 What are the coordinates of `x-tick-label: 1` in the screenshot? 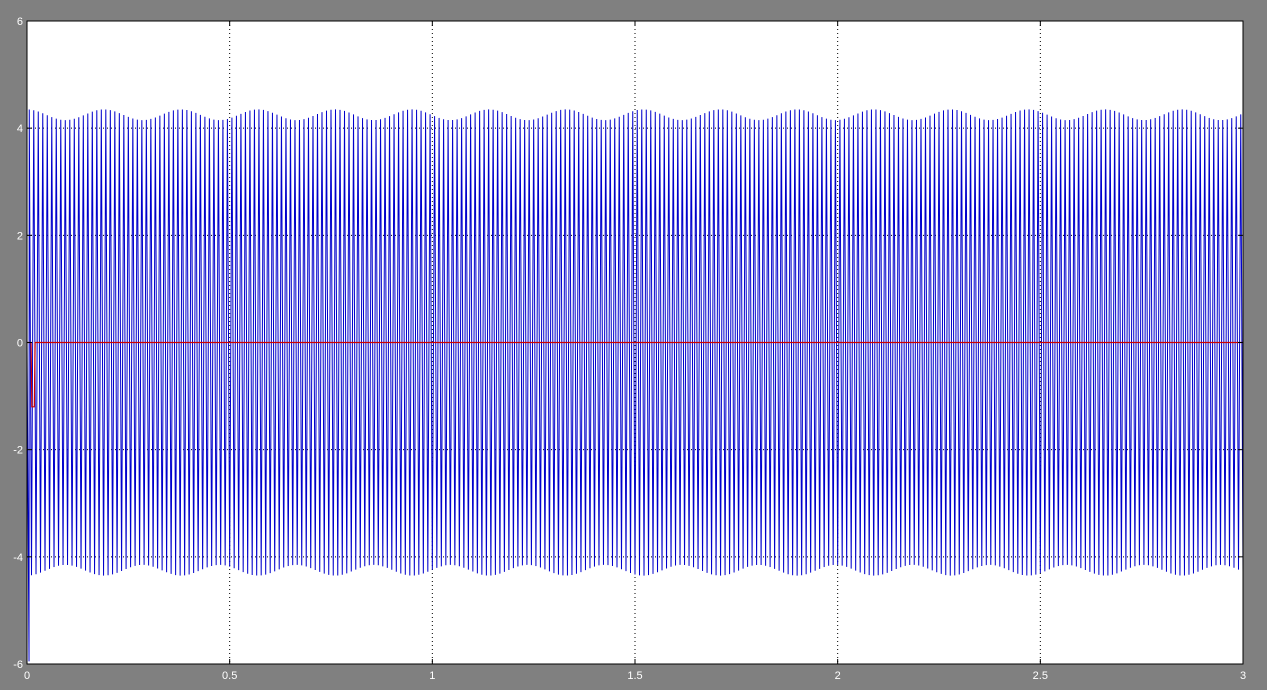 It's located at (432, 676).